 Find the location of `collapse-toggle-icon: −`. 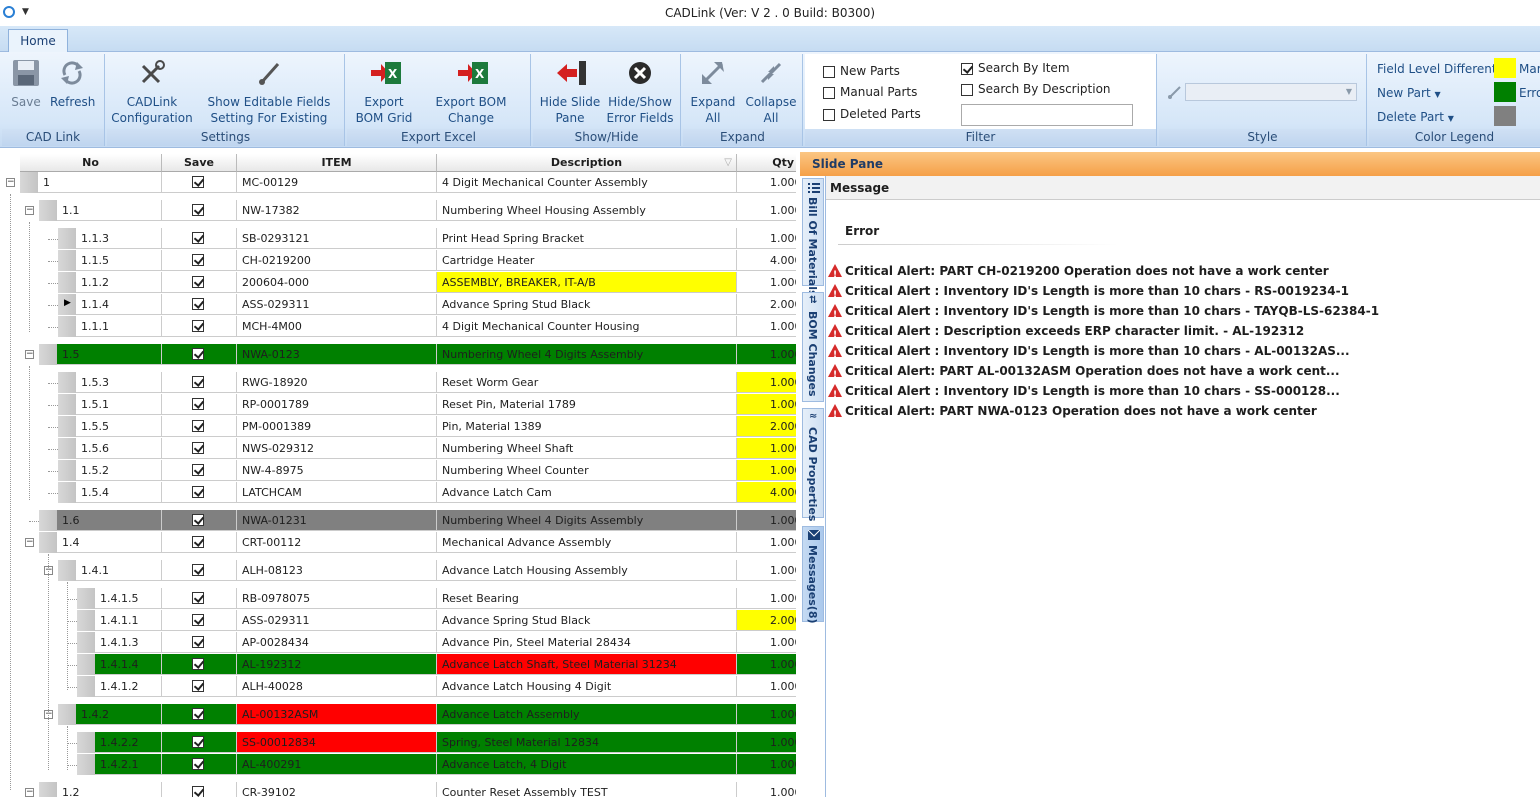

collapse-toggle-icon: − is located at coordinates (10, 182).